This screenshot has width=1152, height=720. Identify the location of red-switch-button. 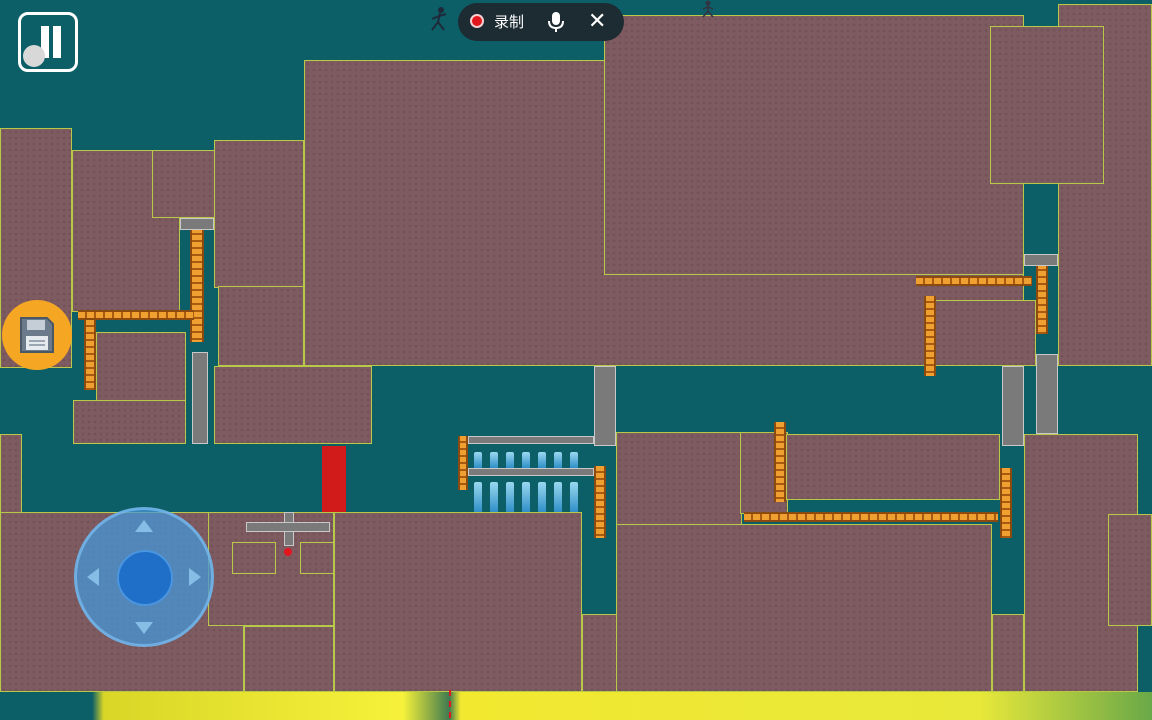
(288, 552).